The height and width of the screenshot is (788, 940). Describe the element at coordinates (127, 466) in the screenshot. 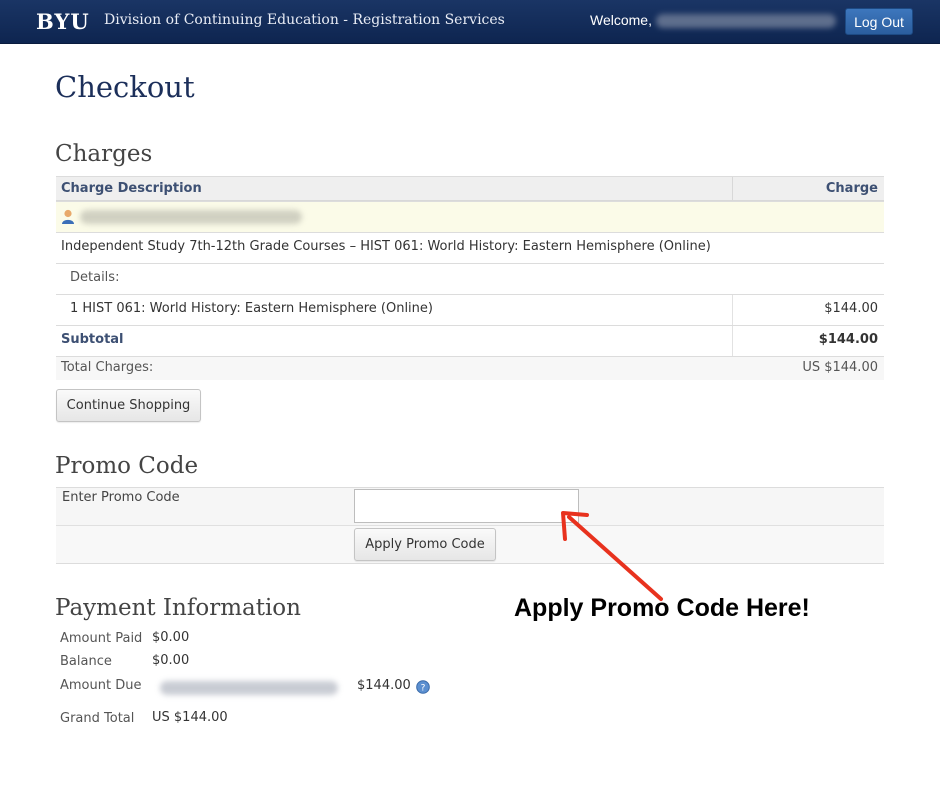

I see `promo-code-heading: Promo Code` at that location.